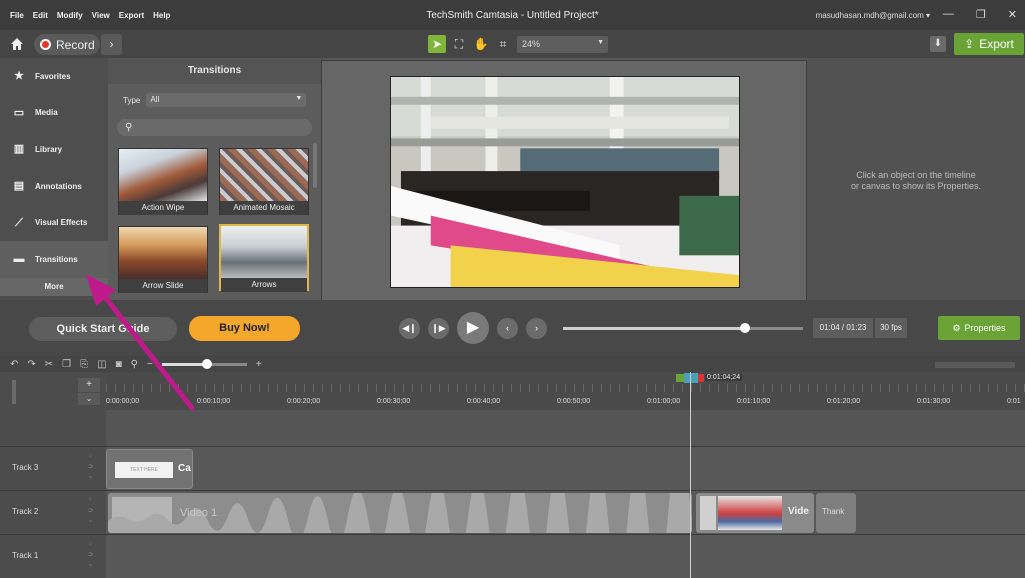 The image size is (1025, 578). What do you see at coordinates (54, 286) in the screenshot?
I see `more-button: More` at bounding box center [54, 286].